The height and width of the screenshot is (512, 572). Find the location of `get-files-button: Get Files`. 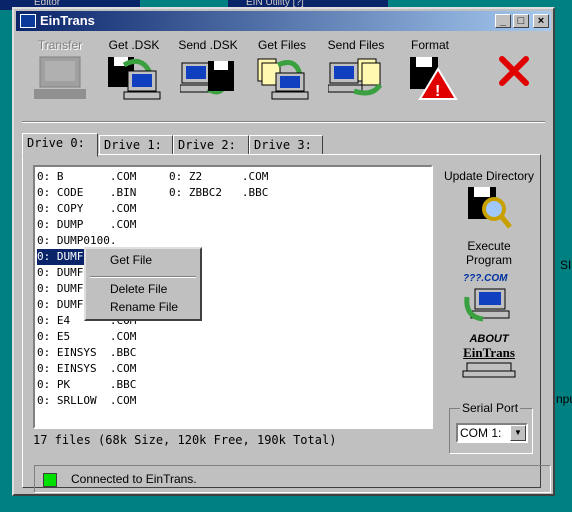

get-files-button: Get Files is located at coordinates (282, 74).